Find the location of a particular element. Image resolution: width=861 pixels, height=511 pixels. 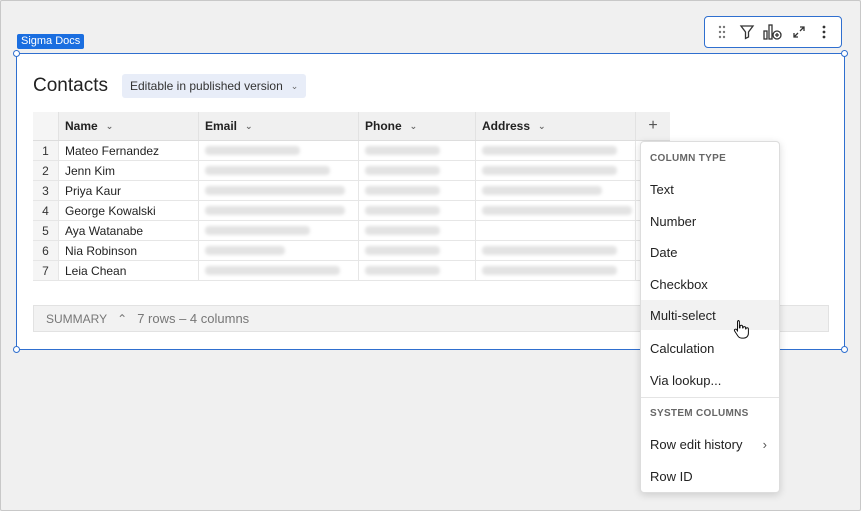

column-header-label: Address is located at coordinates (506, 126).